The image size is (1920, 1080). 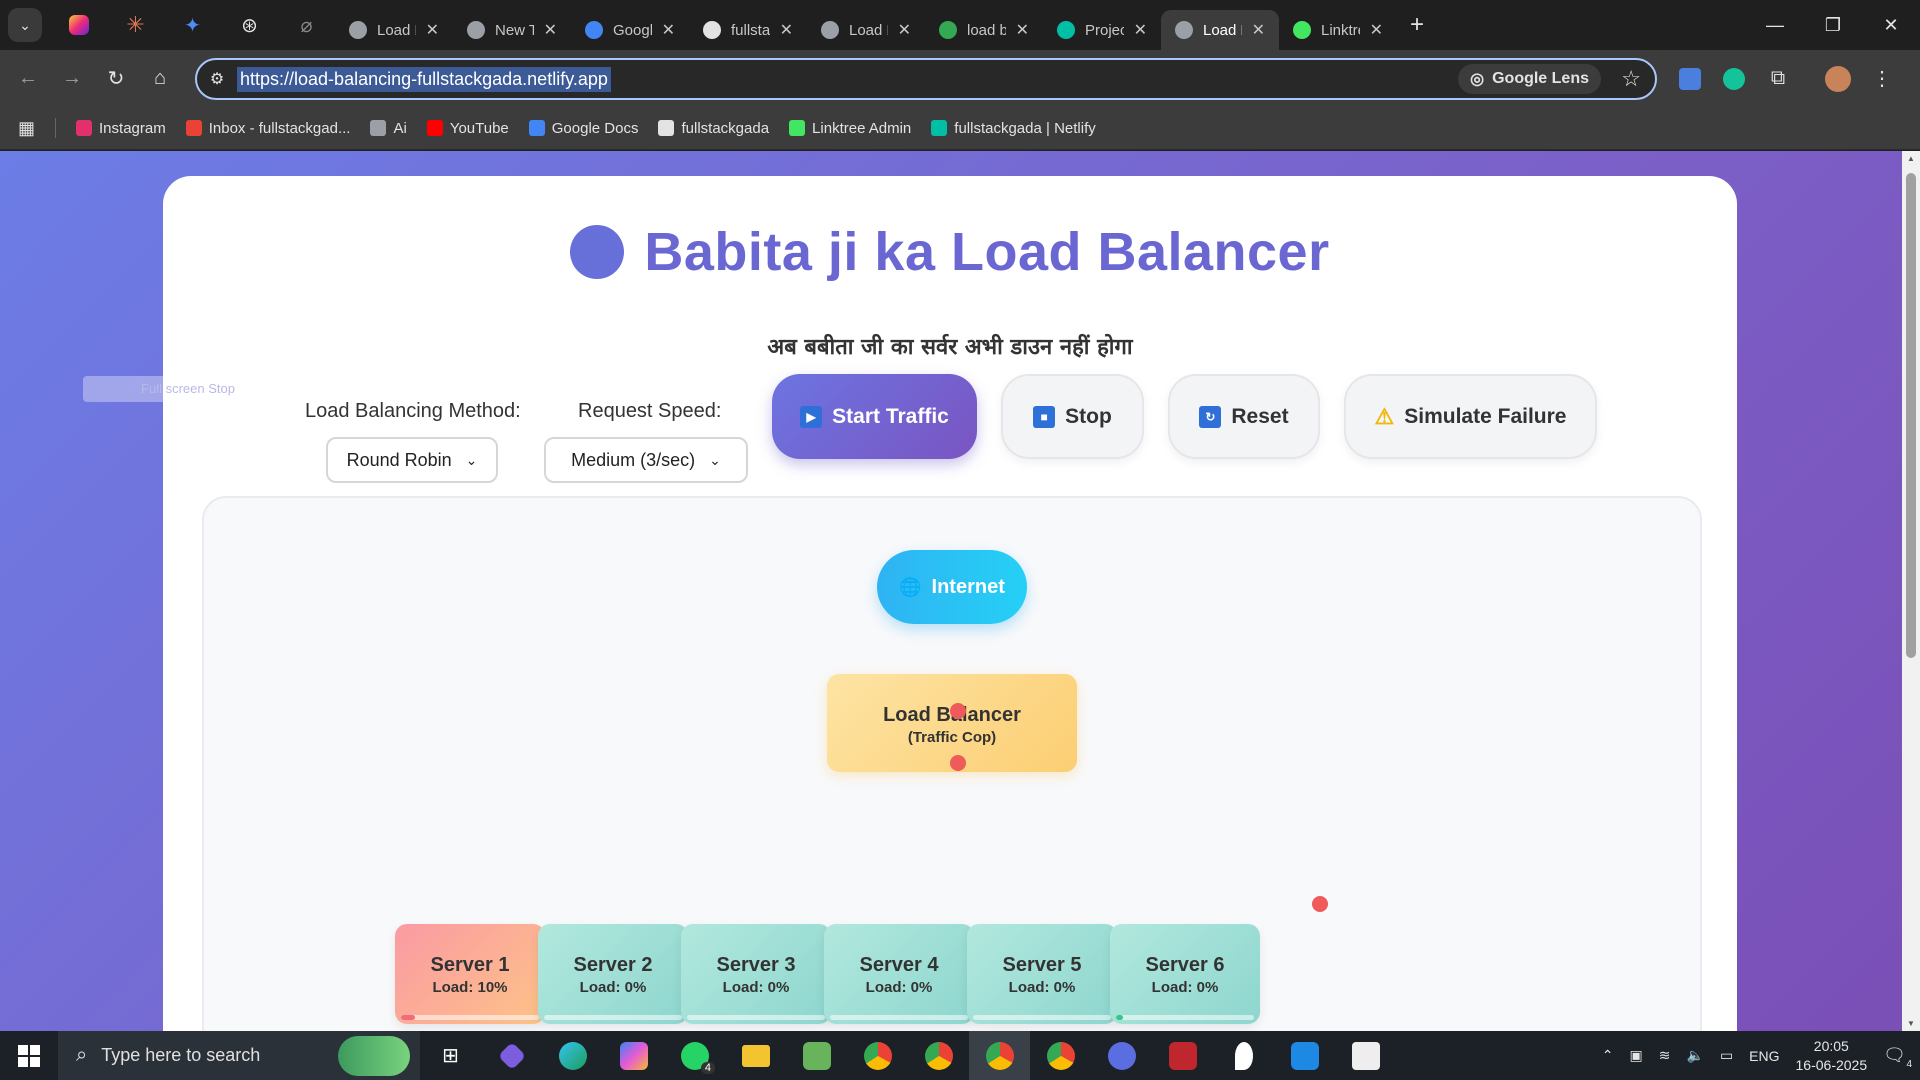 I want to click on home-button: ⌂, so click(x=160, y=78).